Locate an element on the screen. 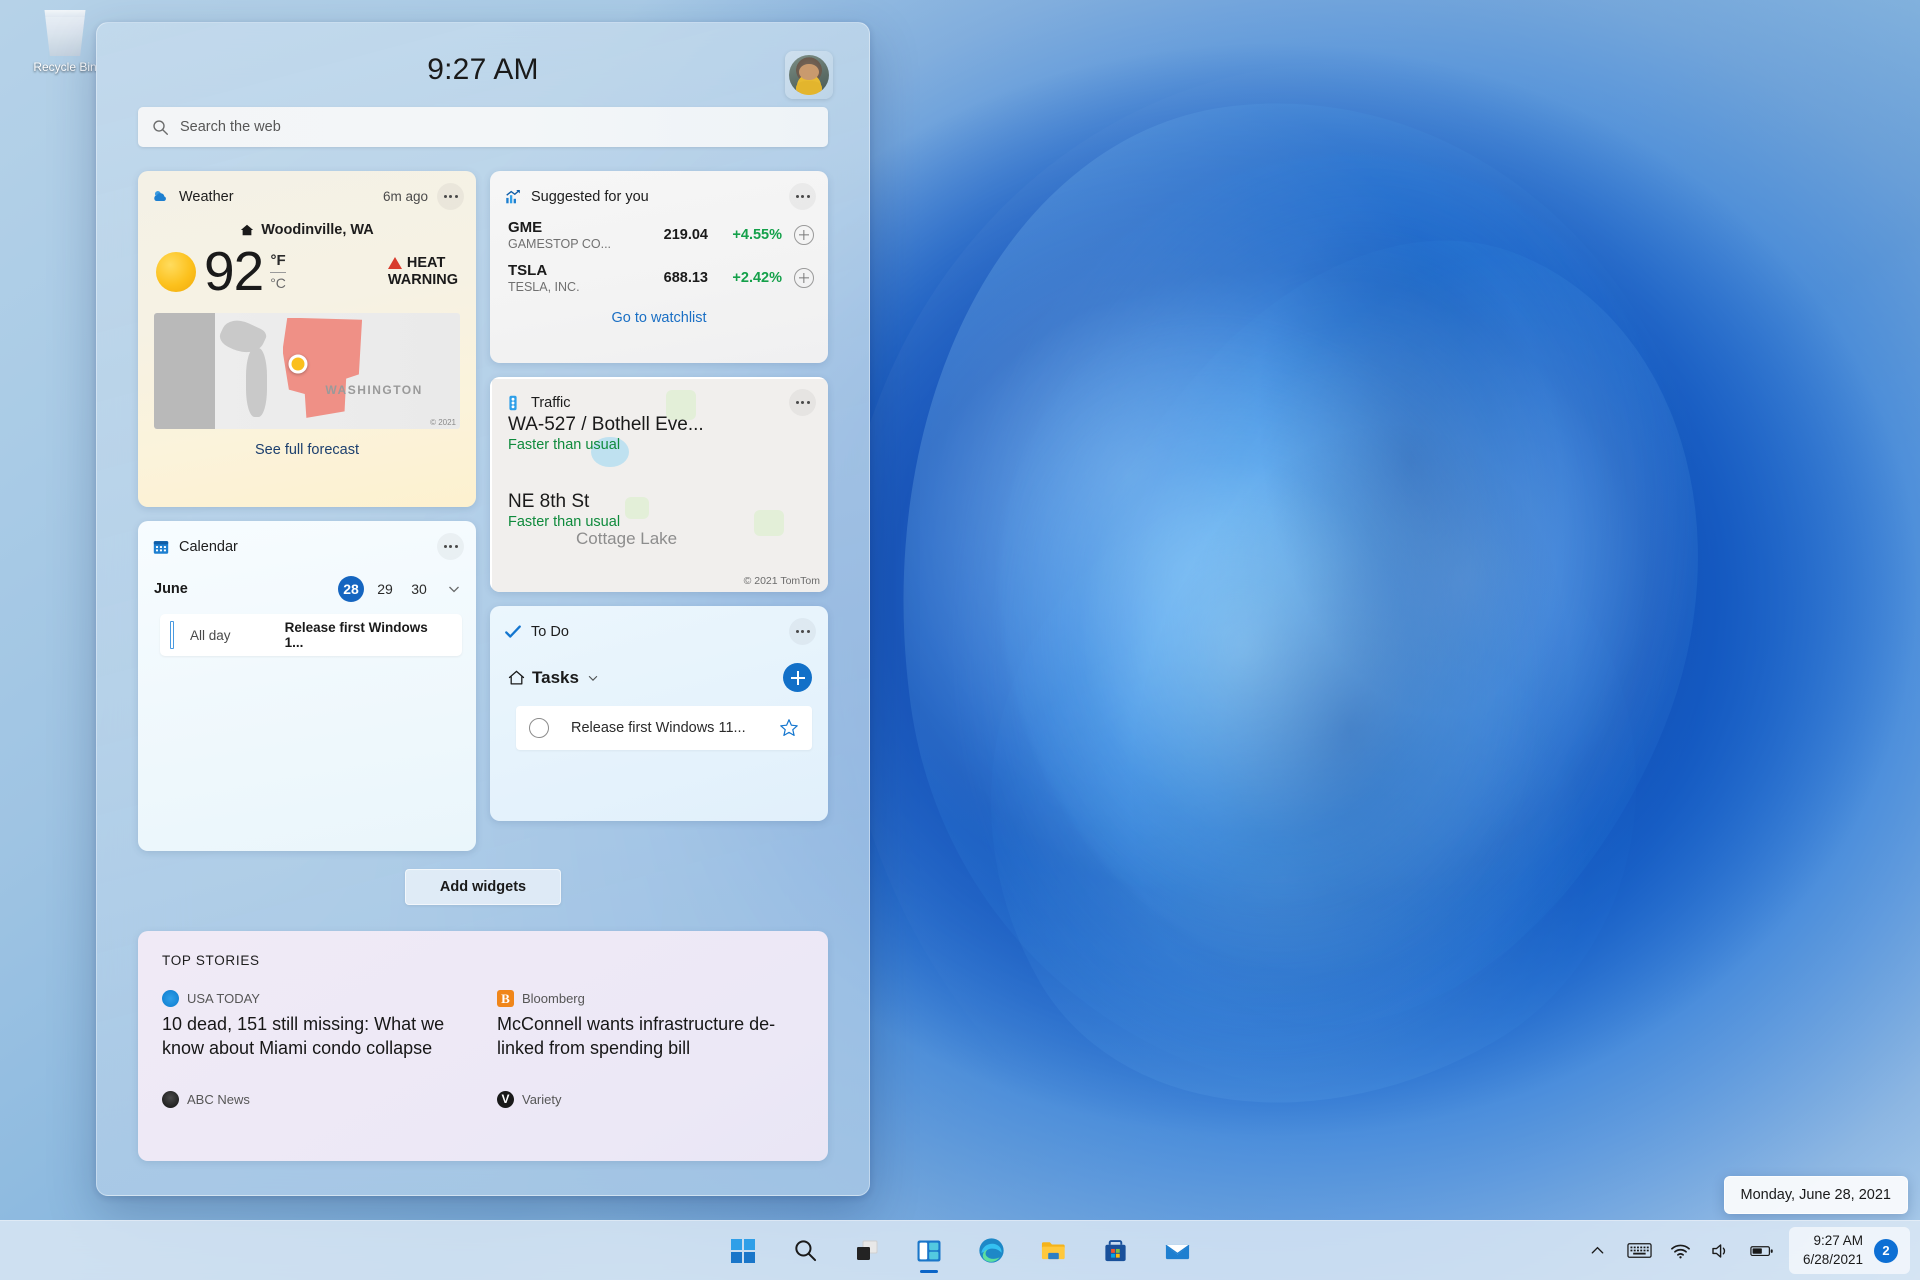 The image size is (1920, 1280). weather-alert-line1: HEAT is located at coordinates (426, 262).